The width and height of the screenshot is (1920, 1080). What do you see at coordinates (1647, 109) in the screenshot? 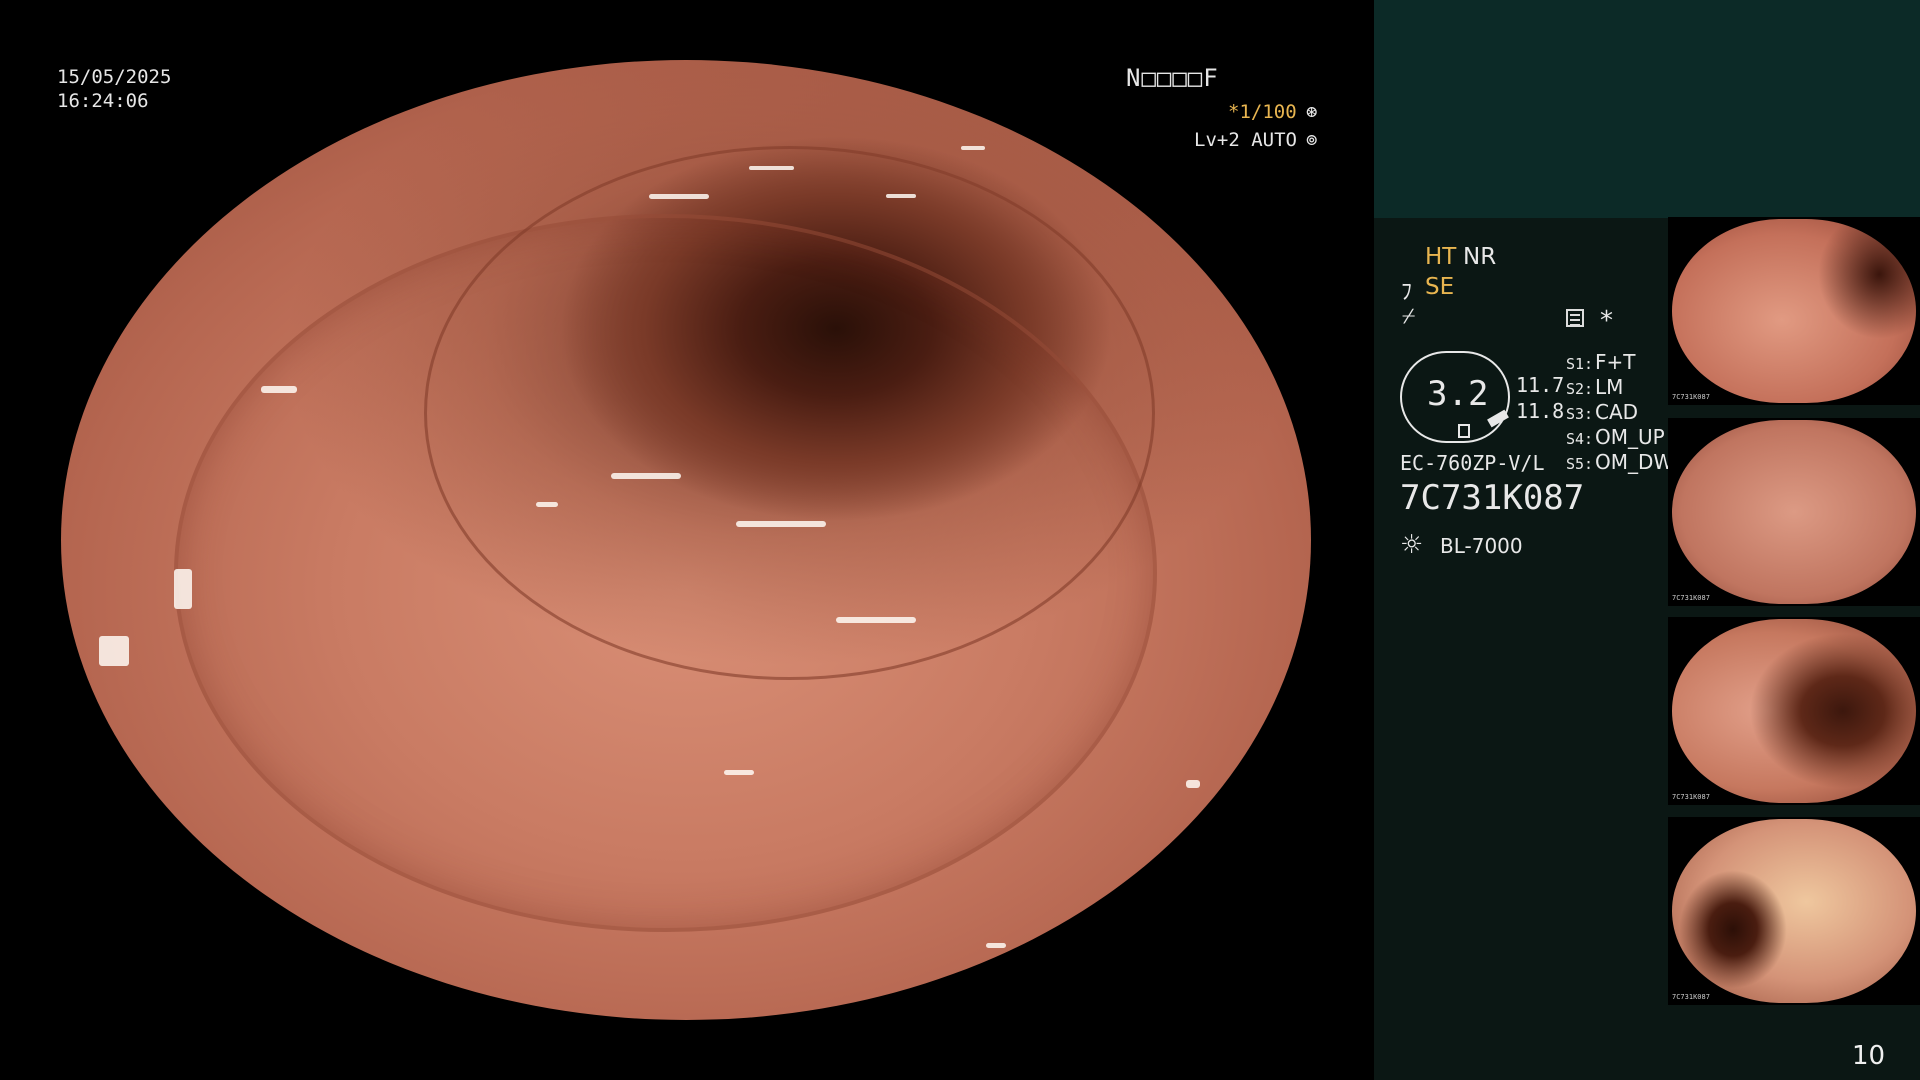
I see `panel-header-area` at bounding box center [1647, 109].